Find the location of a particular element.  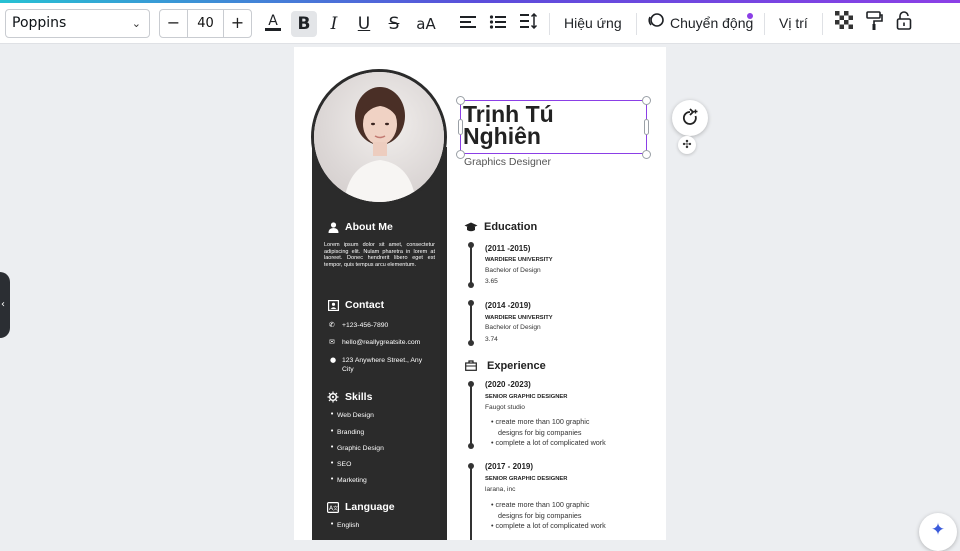

about-heading: About Me is located at coordinates (369, 227).